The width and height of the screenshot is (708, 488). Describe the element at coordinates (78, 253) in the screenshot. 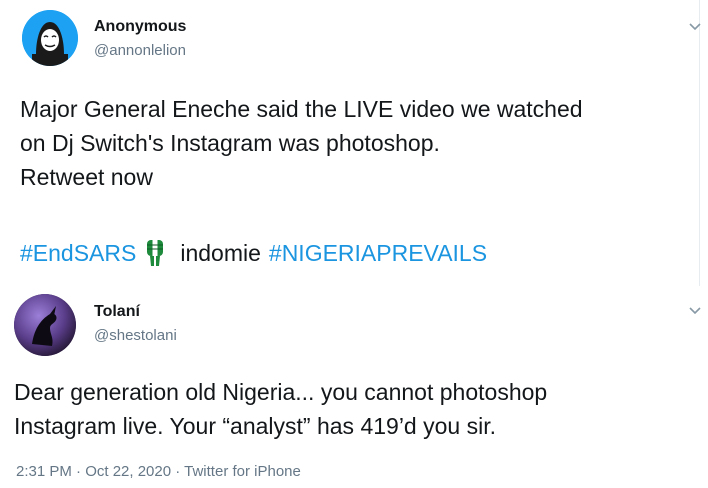

I see `hashtag-endsars: #EndSARS` at that location.